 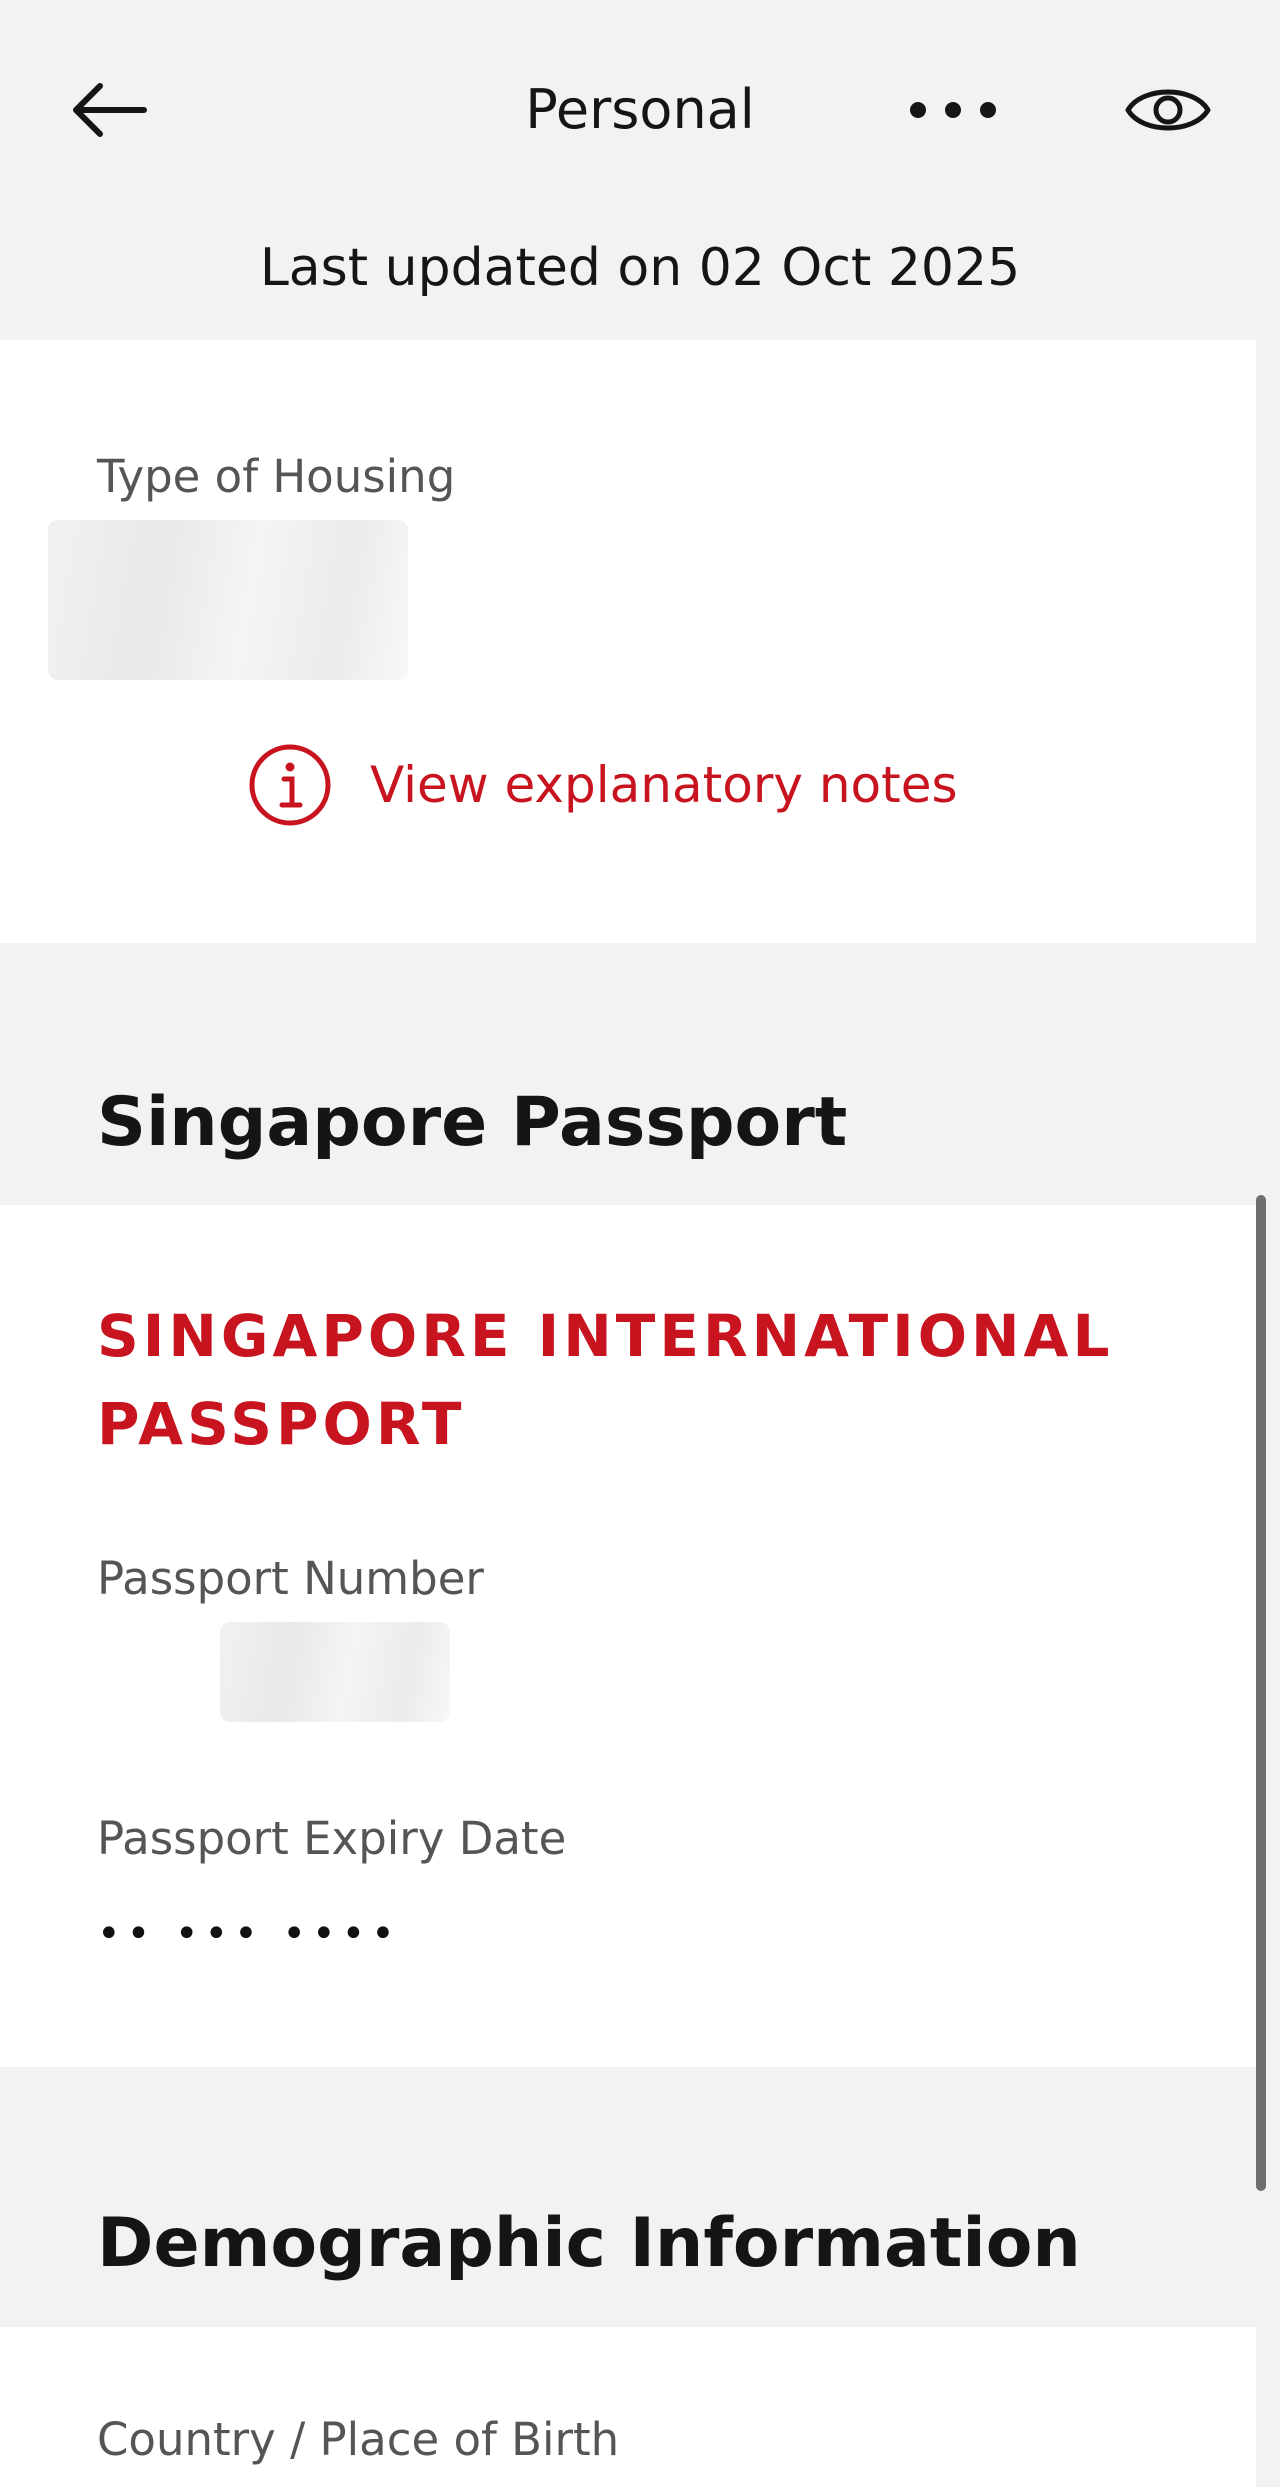 What do you see at coordinates (290, 1578) in the screenshot?
I see `passport-number-label: Passport Number` at bounding box center [290, 1578].